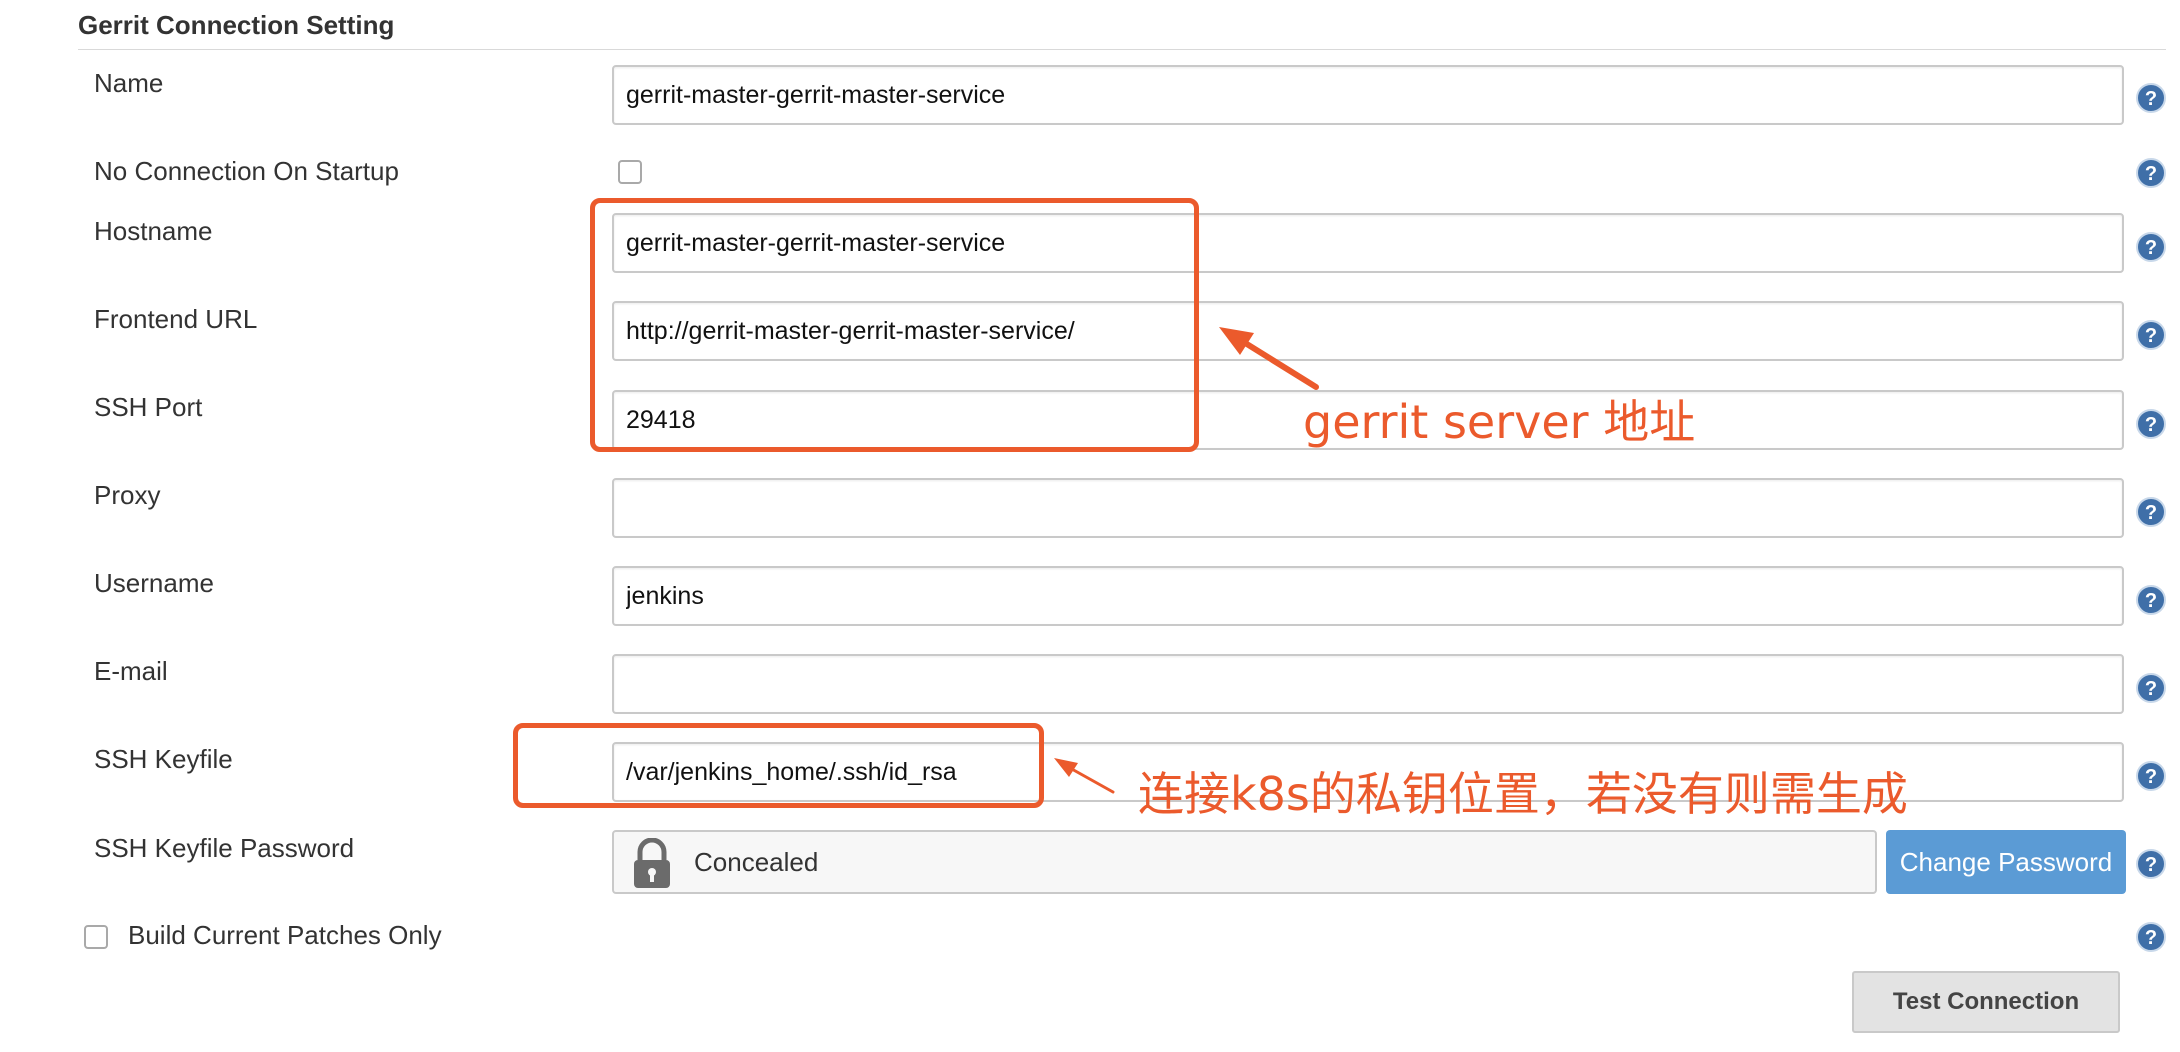  What do you see at coordinates (1186, 560) in the screenshot?
I see `annotation-arrows` at bounding box center [1186, 560].